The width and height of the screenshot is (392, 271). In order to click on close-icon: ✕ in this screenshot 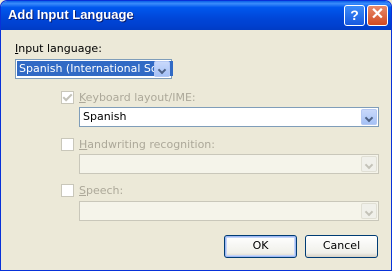, I will do `click(377, 14)`.